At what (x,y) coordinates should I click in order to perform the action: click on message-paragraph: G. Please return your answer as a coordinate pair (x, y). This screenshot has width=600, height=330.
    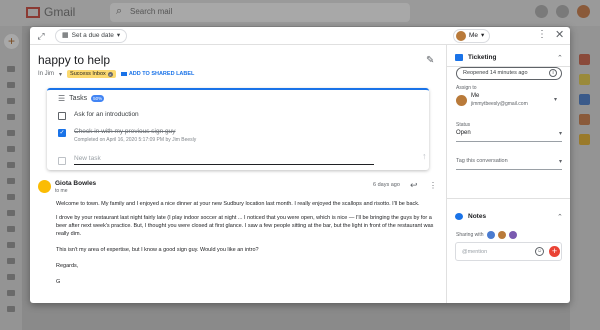
    Looking at the image, I should click on (58, 282).